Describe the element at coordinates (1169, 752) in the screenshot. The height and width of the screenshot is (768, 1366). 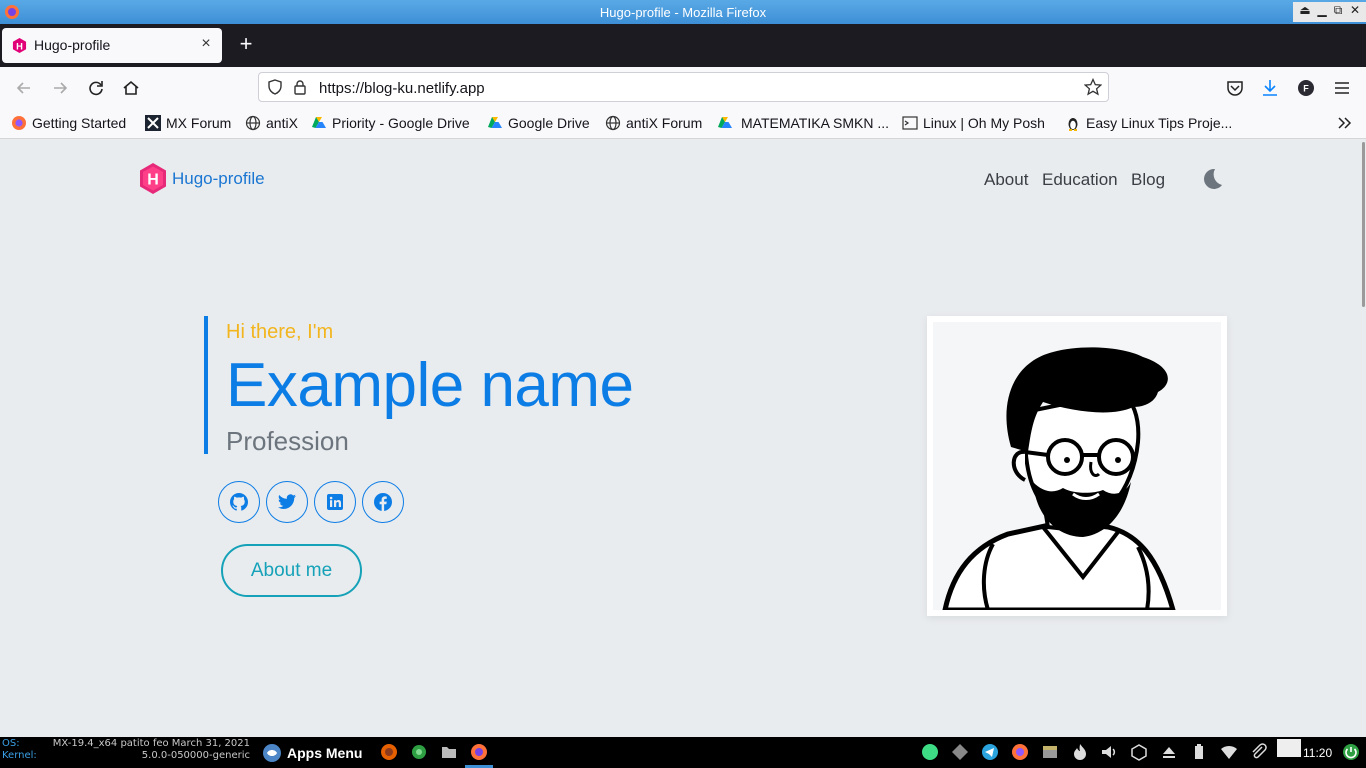
I see `eject-icon` at that location.